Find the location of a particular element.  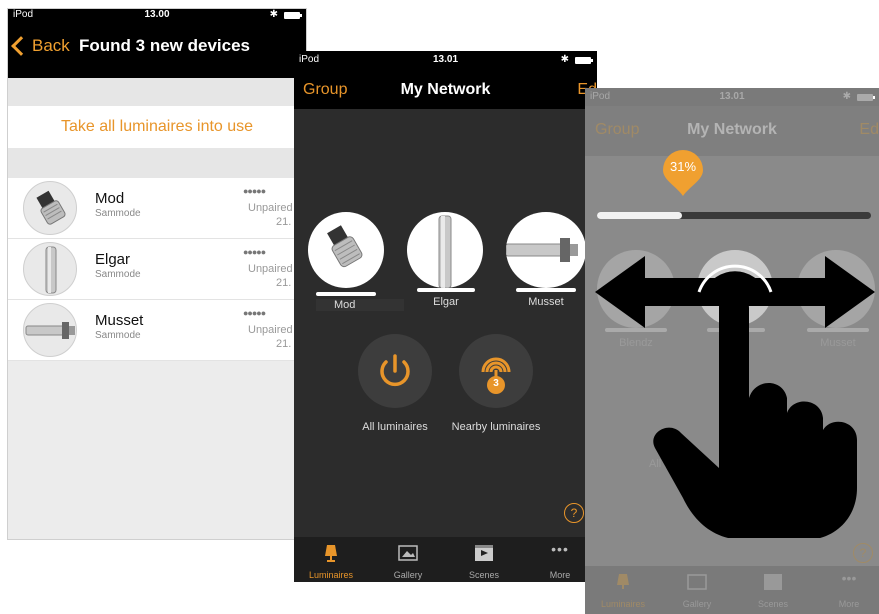

luminaire-label-musset: Musset is located at coordinates (546, 302).